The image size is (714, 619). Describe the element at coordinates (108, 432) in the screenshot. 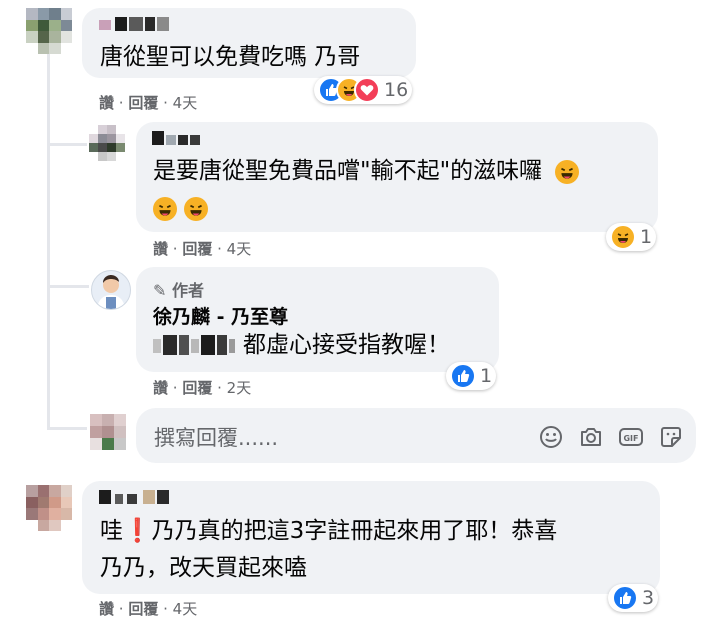

I see `my-avatar` at that location.